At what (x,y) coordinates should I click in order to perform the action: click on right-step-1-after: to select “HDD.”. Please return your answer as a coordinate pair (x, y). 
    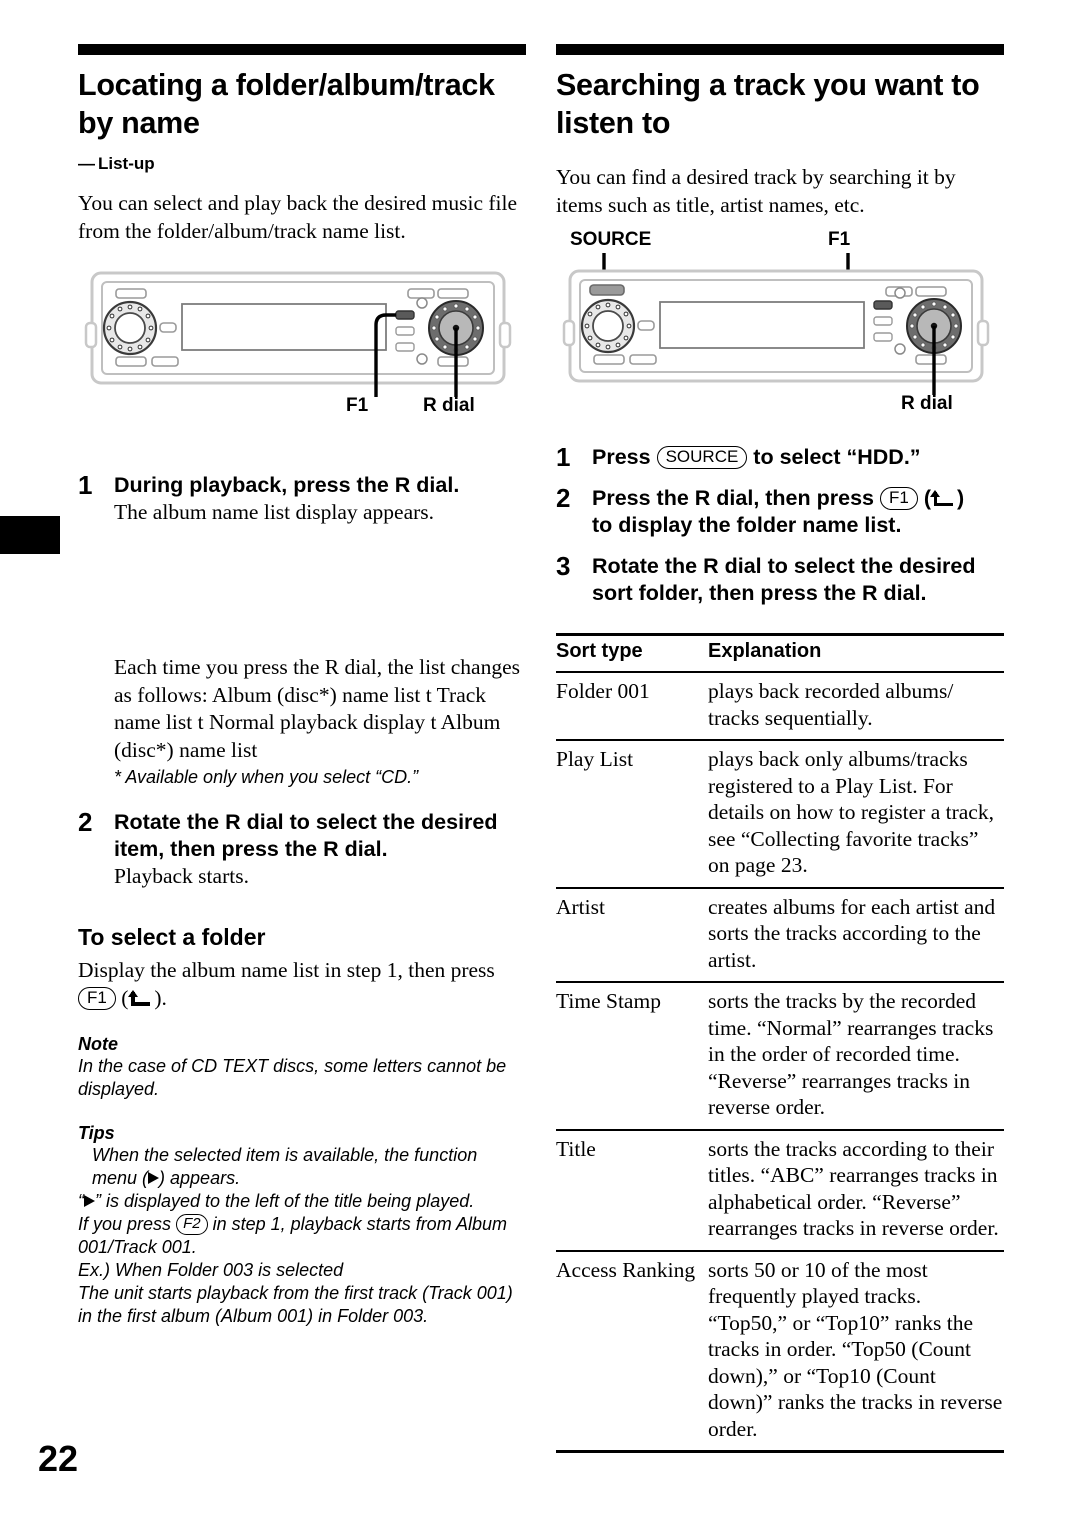
    Looking at the image, I should click on (837, 457).